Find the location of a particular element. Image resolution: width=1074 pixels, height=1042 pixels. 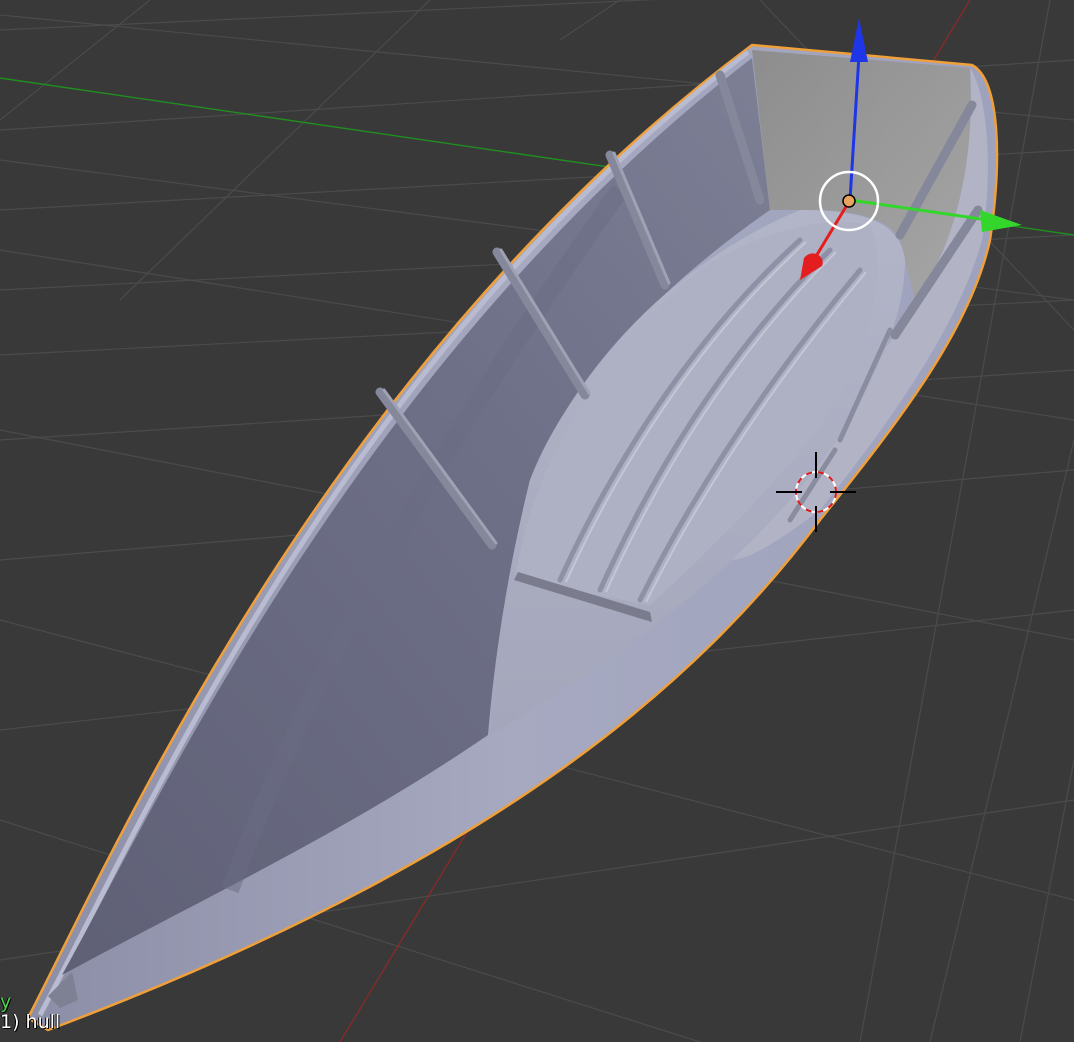

object-origin-icon is located at coordinates (849, 201).